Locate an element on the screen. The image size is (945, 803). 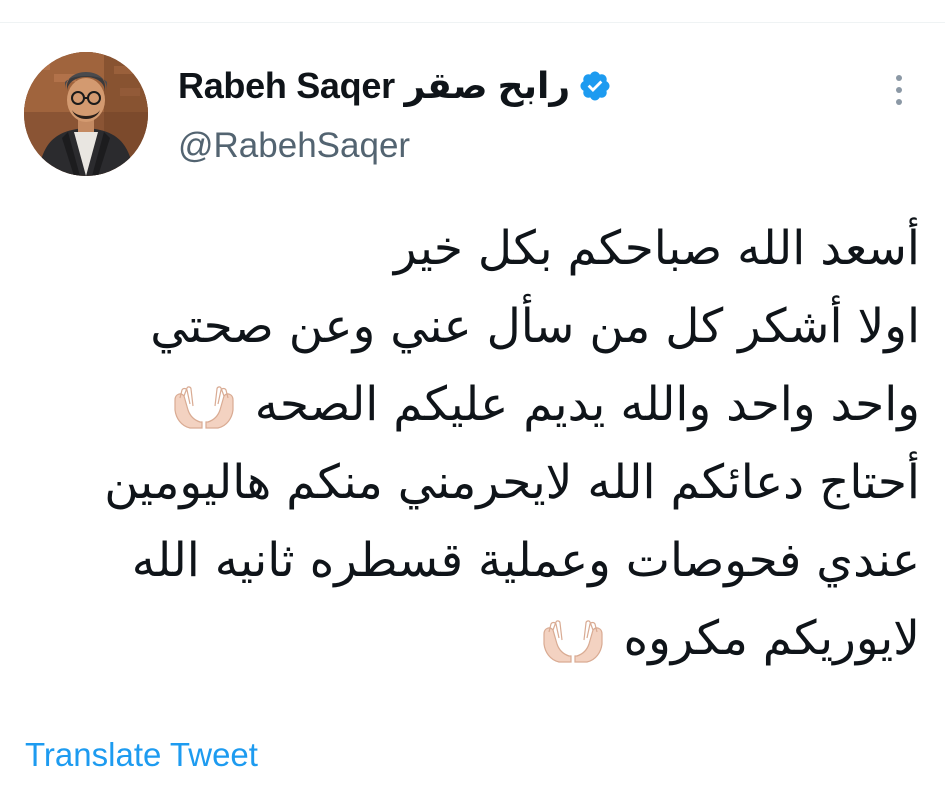
tweet-line-text: واحد واحد والله يديم عليكم الصحه is located at coordinates (587, 404).